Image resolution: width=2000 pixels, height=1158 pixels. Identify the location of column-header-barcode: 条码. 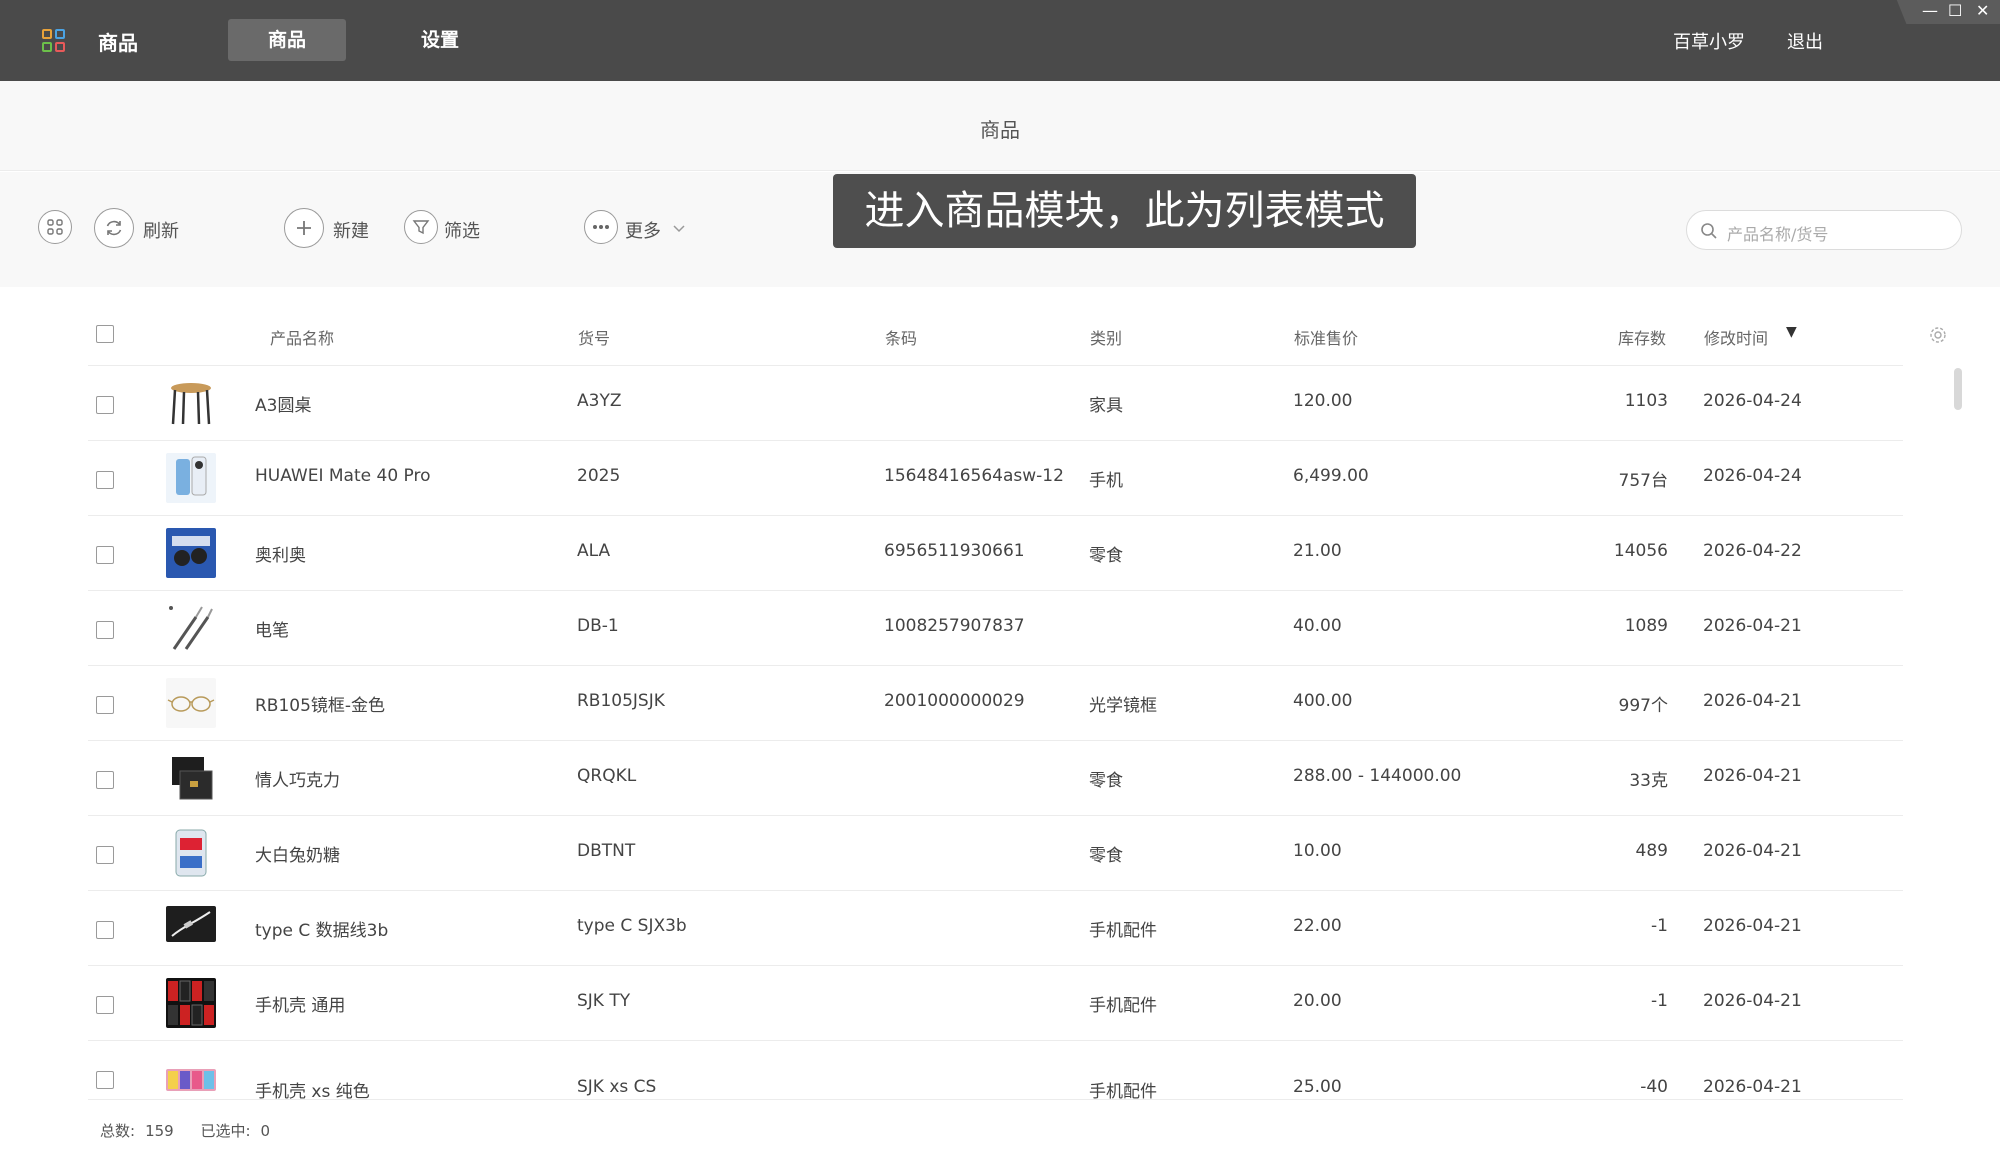
(901, 337).